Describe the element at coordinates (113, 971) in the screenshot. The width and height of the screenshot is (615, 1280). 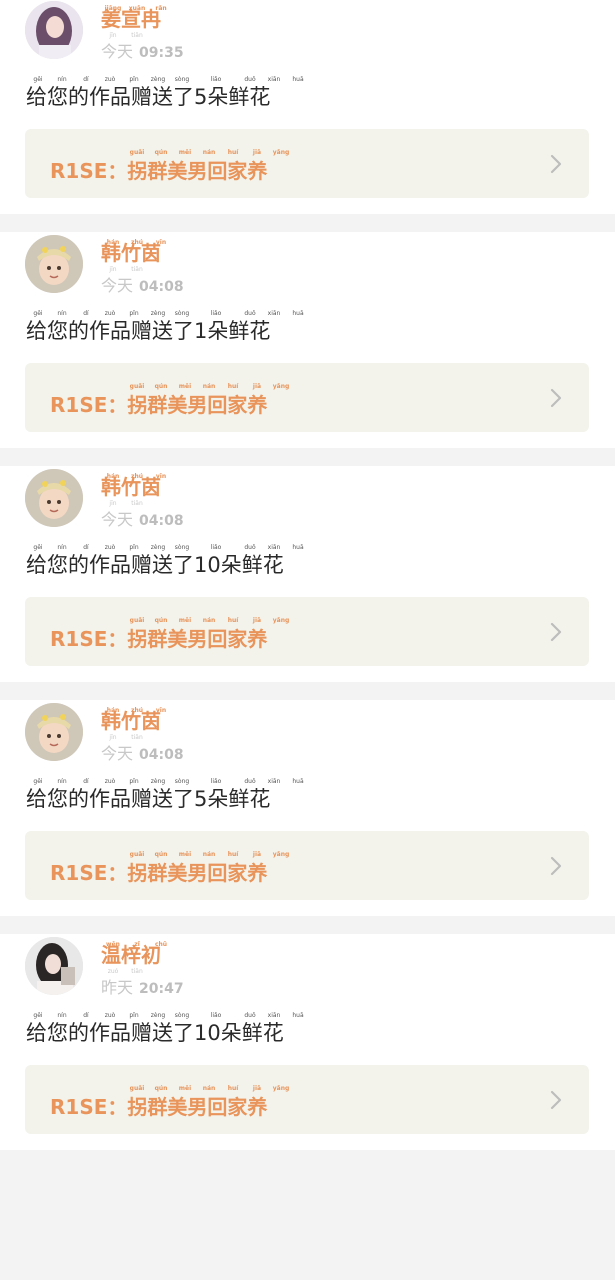
I see `pinyin-syllable: zuó` at that location.